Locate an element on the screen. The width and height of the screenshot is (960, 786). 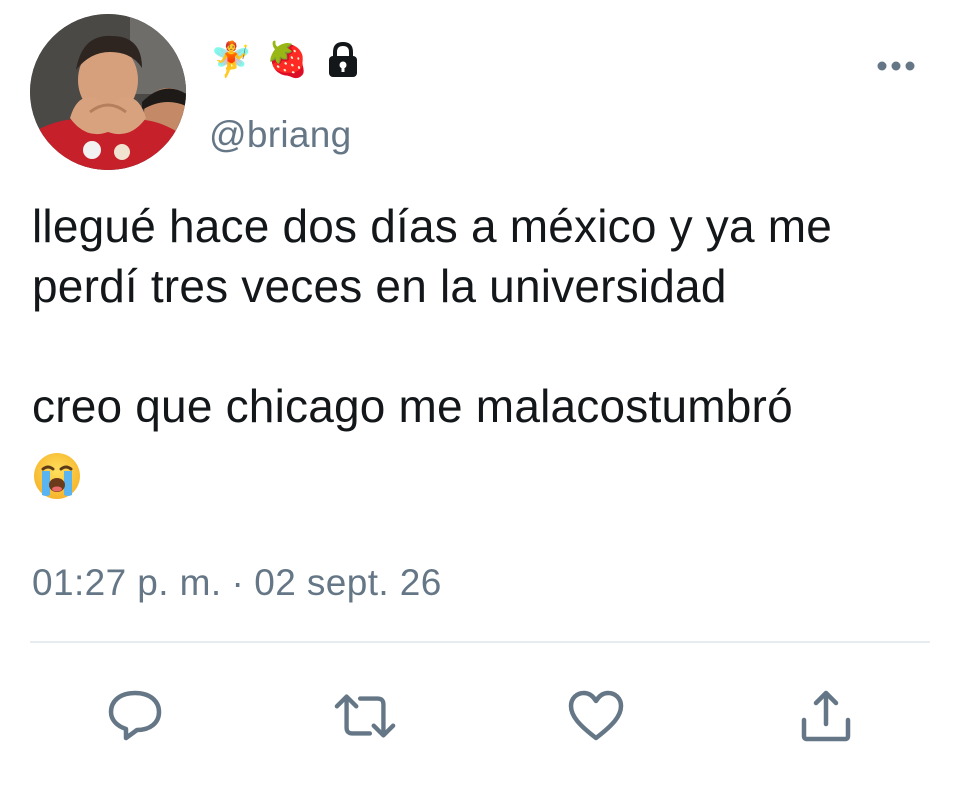
user-handle: @briang is located at coordinates (280, 135).